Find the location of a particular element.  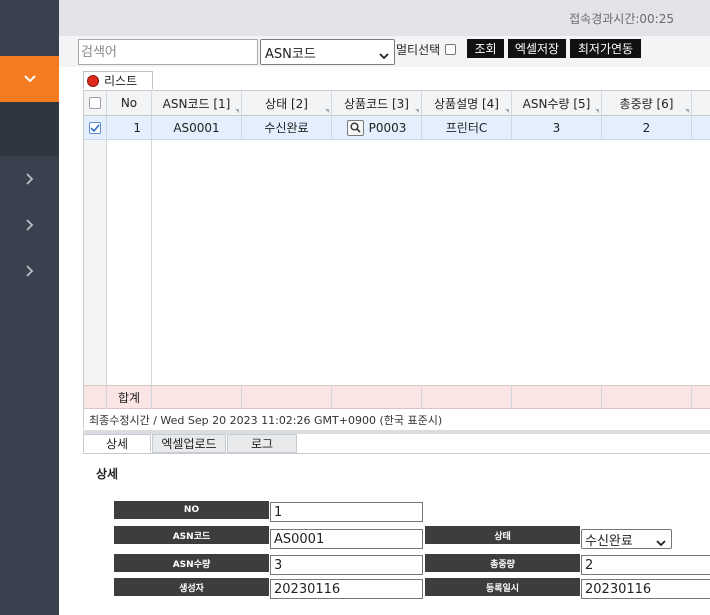

tab-log: 로그 is located at coordinates (262, 443).